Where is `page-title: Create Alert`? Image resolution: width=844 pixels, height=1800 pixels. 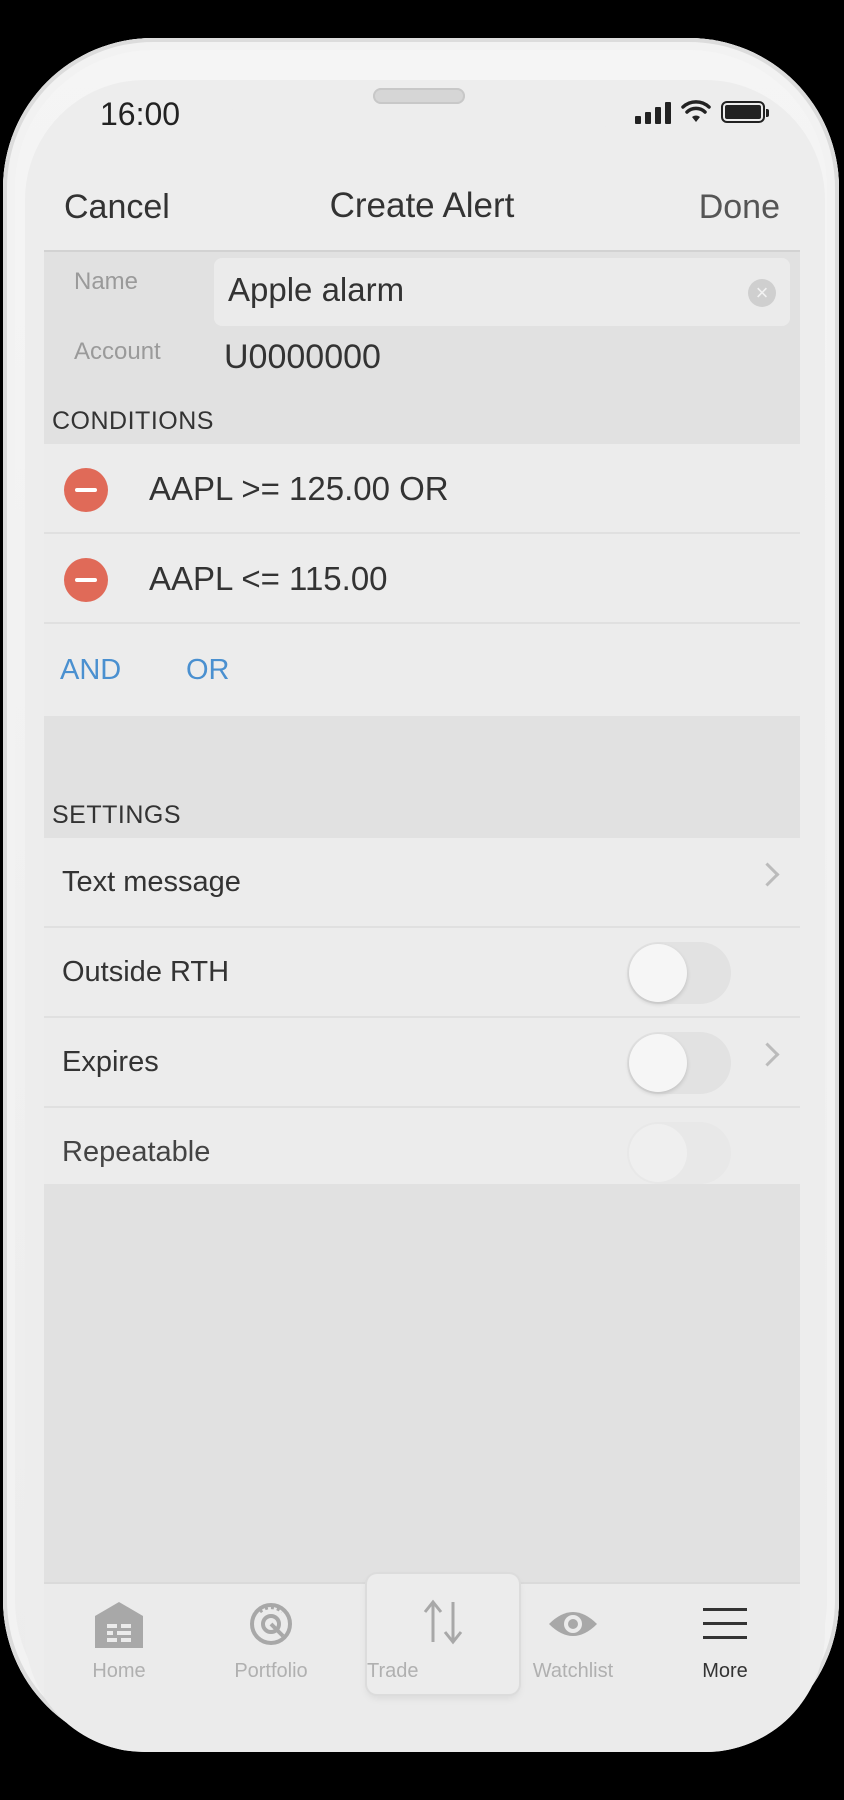
page-title: Create Alert is located at coordinates (422, 205).